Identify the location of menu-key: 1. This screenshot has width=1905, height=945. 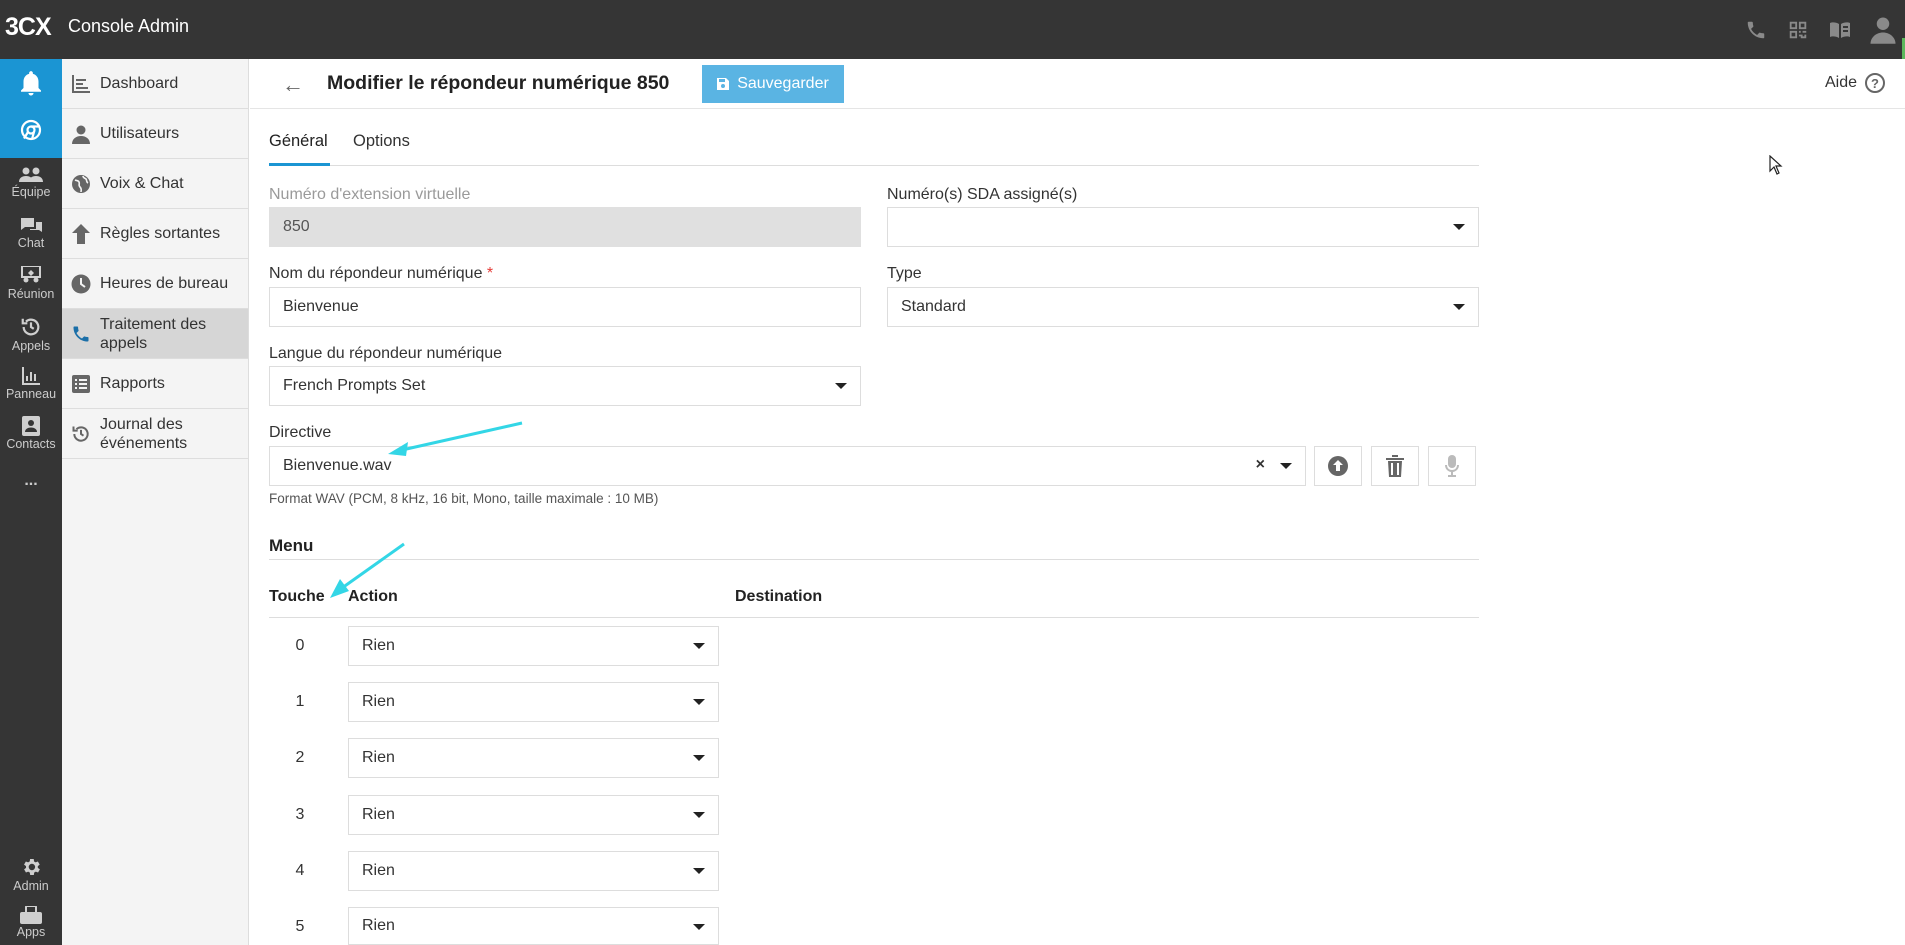
(300, 701).